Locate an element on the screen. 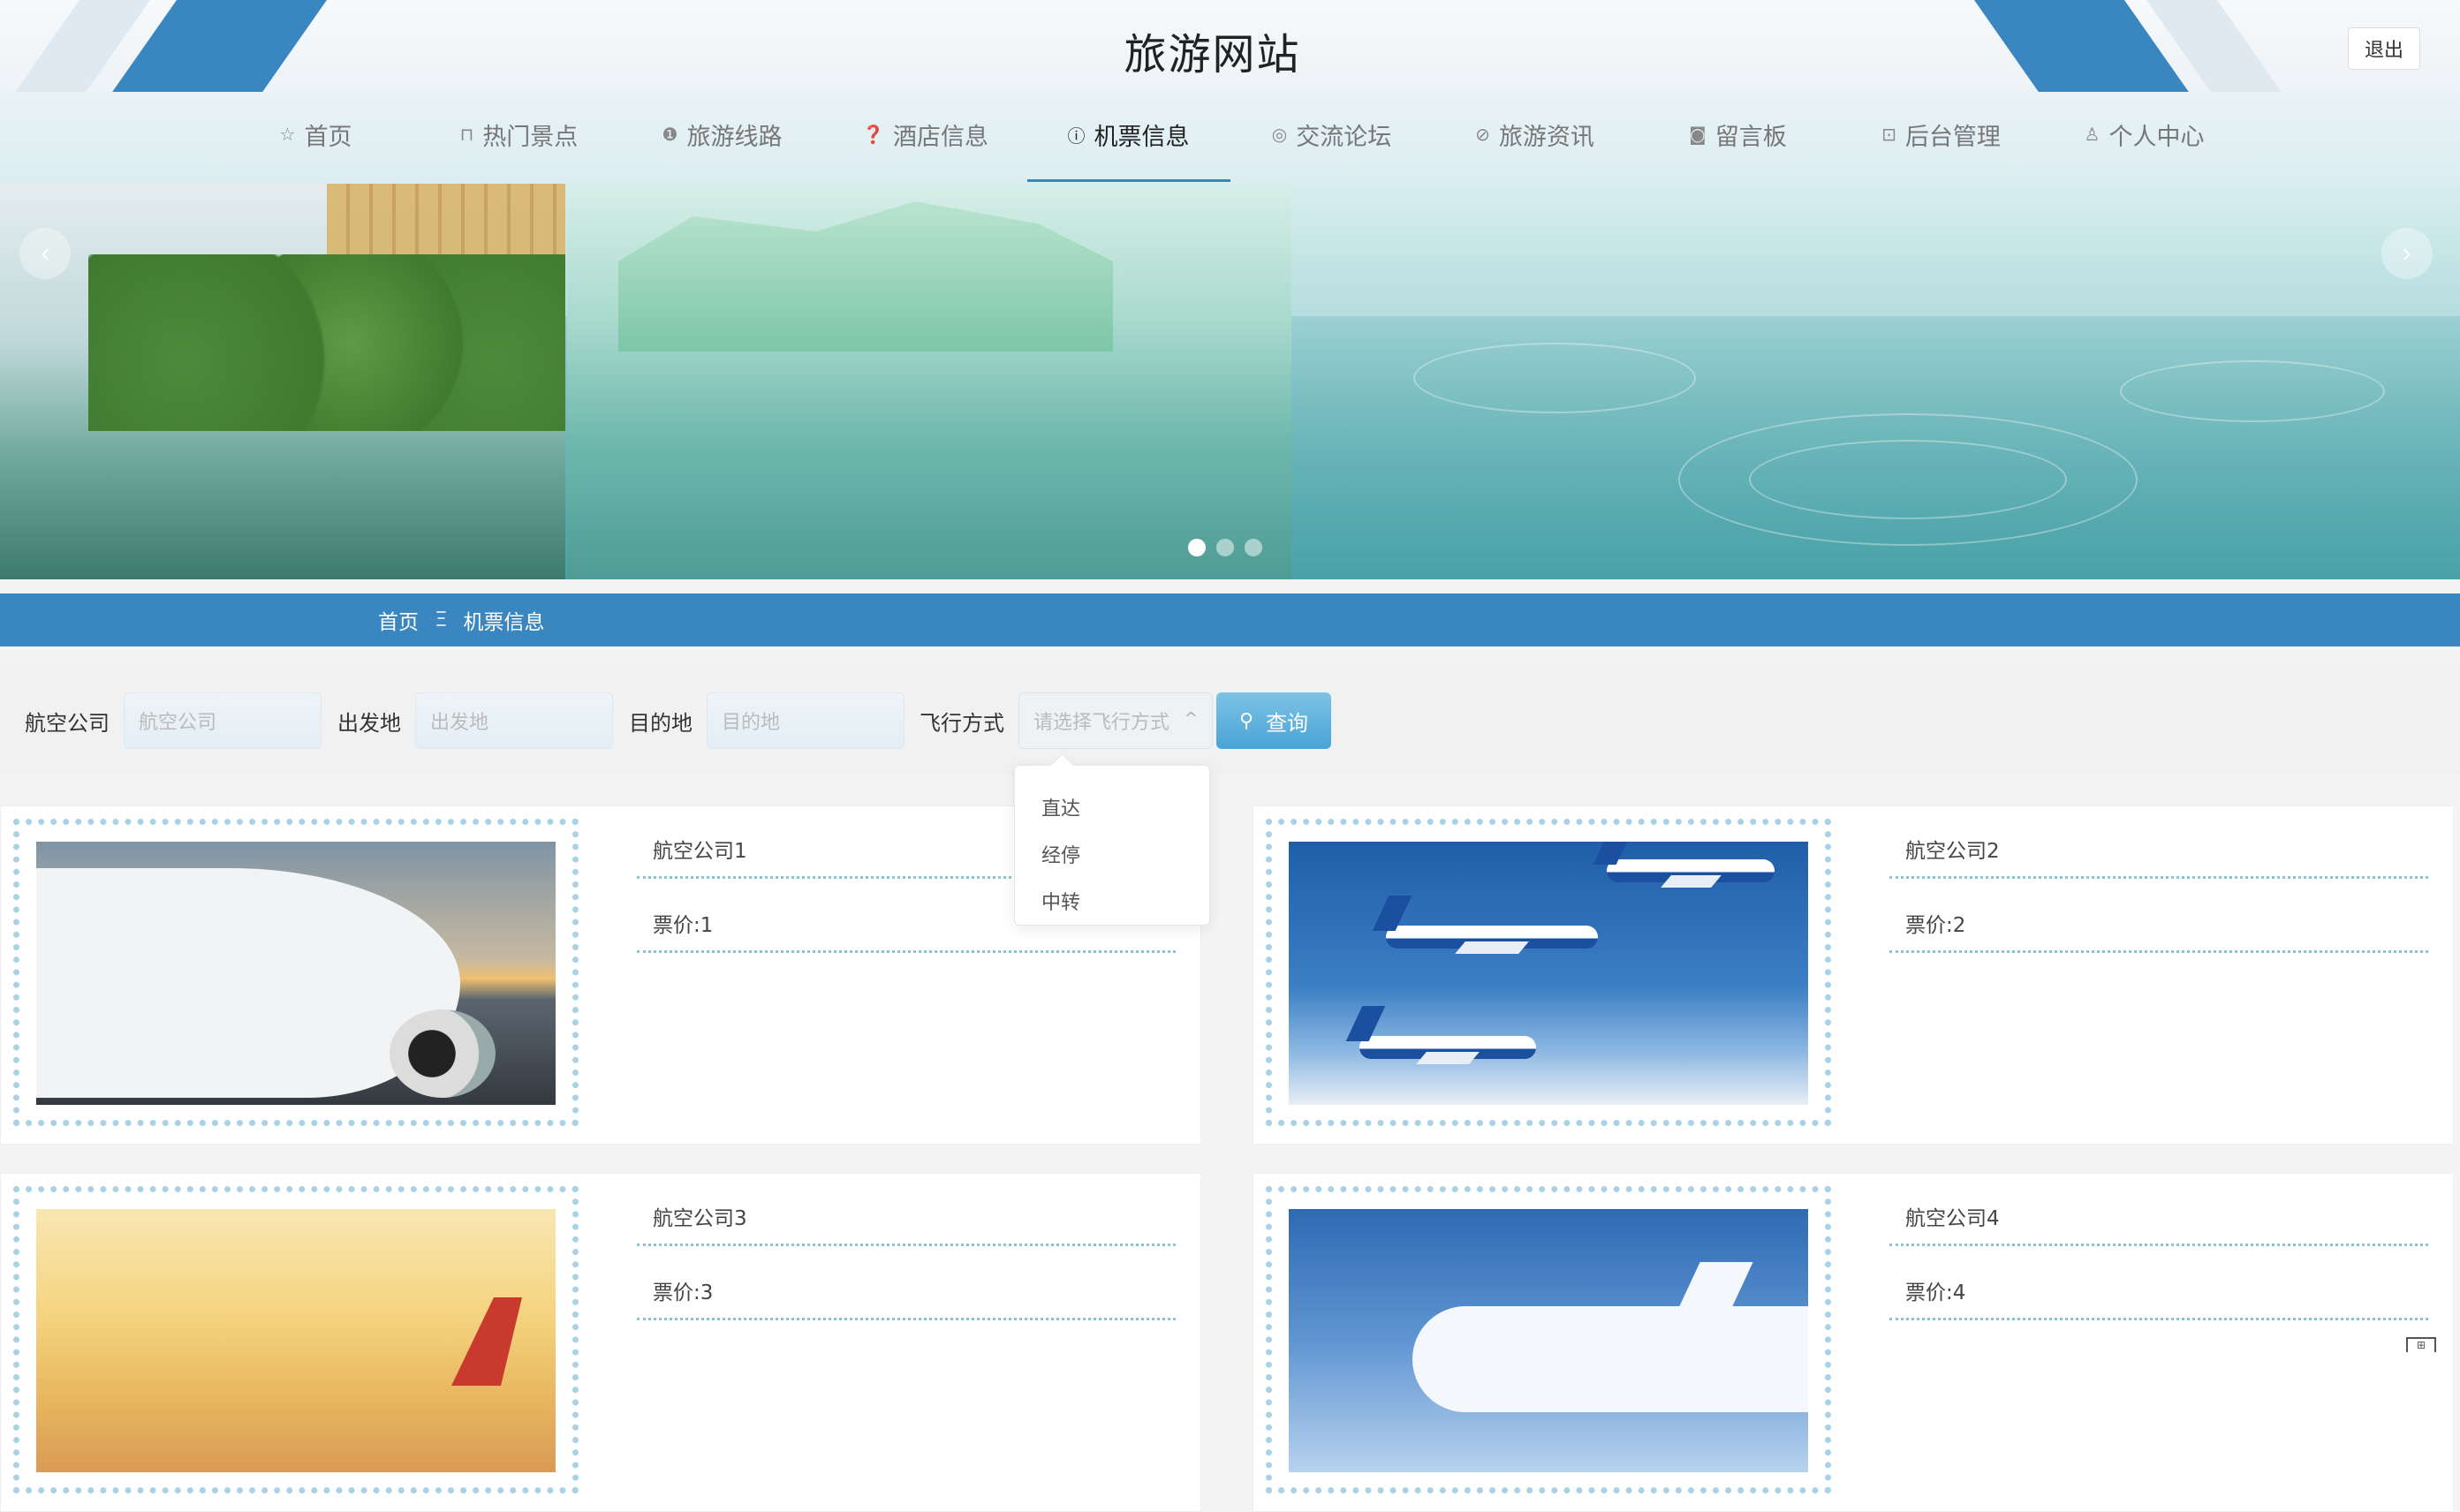 This screenshot has height=1512, width=2460. card-info: 航空公司4 票价:4 is located at coordinates (2158, 1247).